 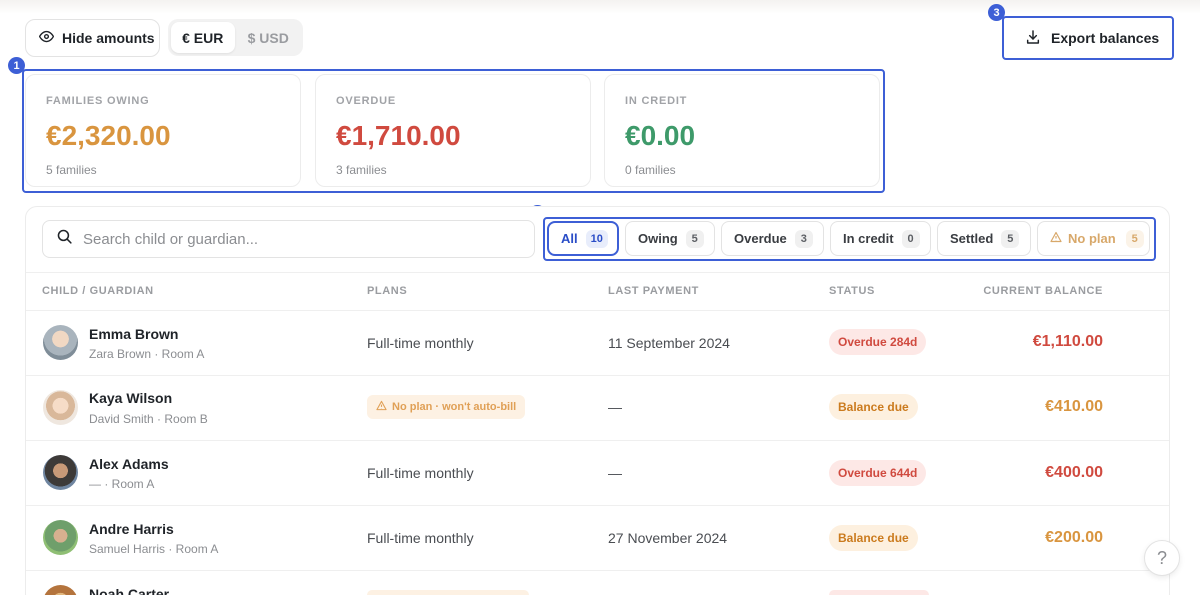 I want to click on guardian-room: Samuel Harris · Room A, so click(x=154, y=549).